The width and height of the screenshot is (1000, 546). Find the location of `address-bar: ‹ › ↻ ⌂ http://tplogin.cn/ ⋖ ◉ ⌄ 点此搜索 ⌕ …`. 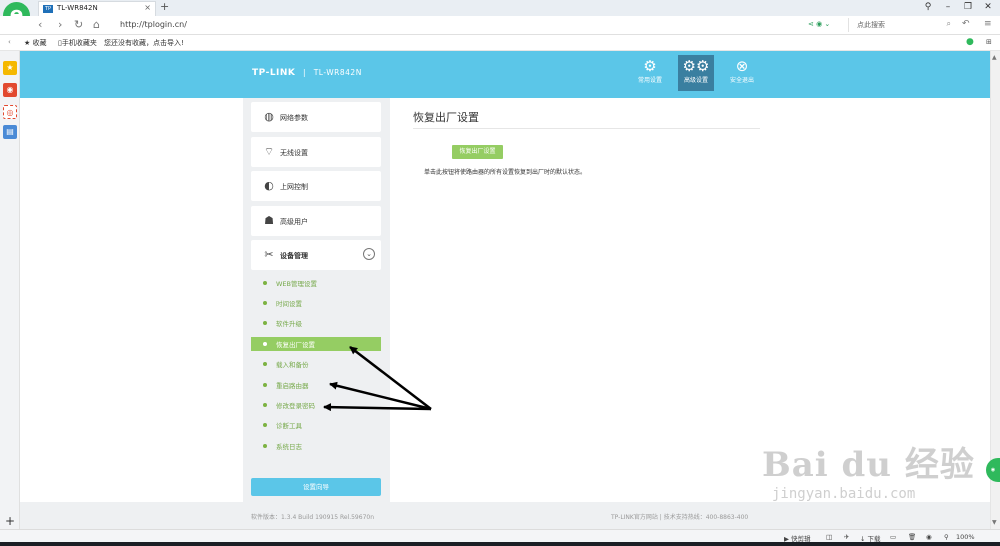

address-bar: ‹ › ↻ ⌂ http://tplogin.cn/ ⋖ ◉ ⌄ 点此搜索 ⌕ … is located at coordinates (500, 25).